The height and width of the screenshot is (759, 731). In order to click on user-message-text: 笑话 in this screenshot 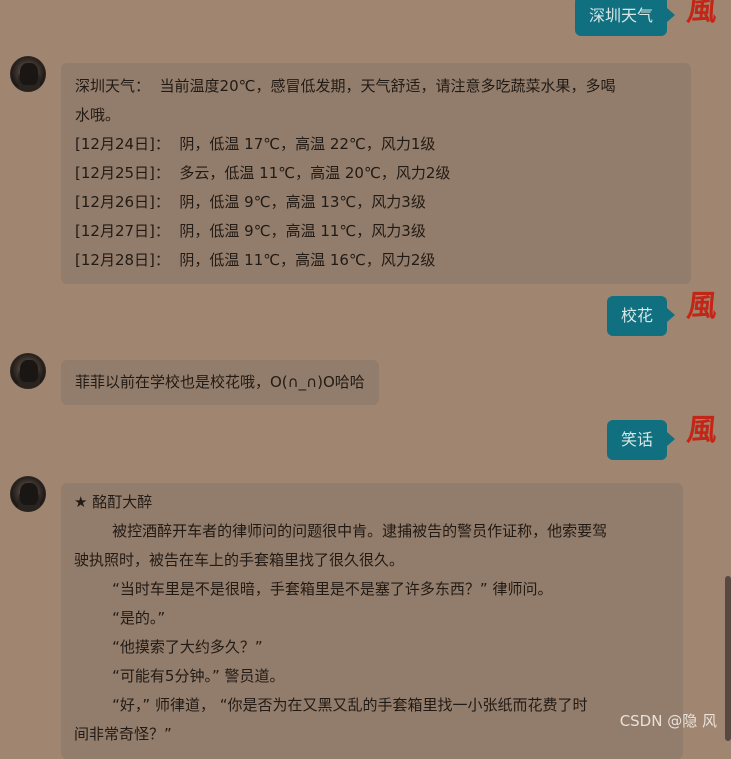, I will do `click(636, 439)`.